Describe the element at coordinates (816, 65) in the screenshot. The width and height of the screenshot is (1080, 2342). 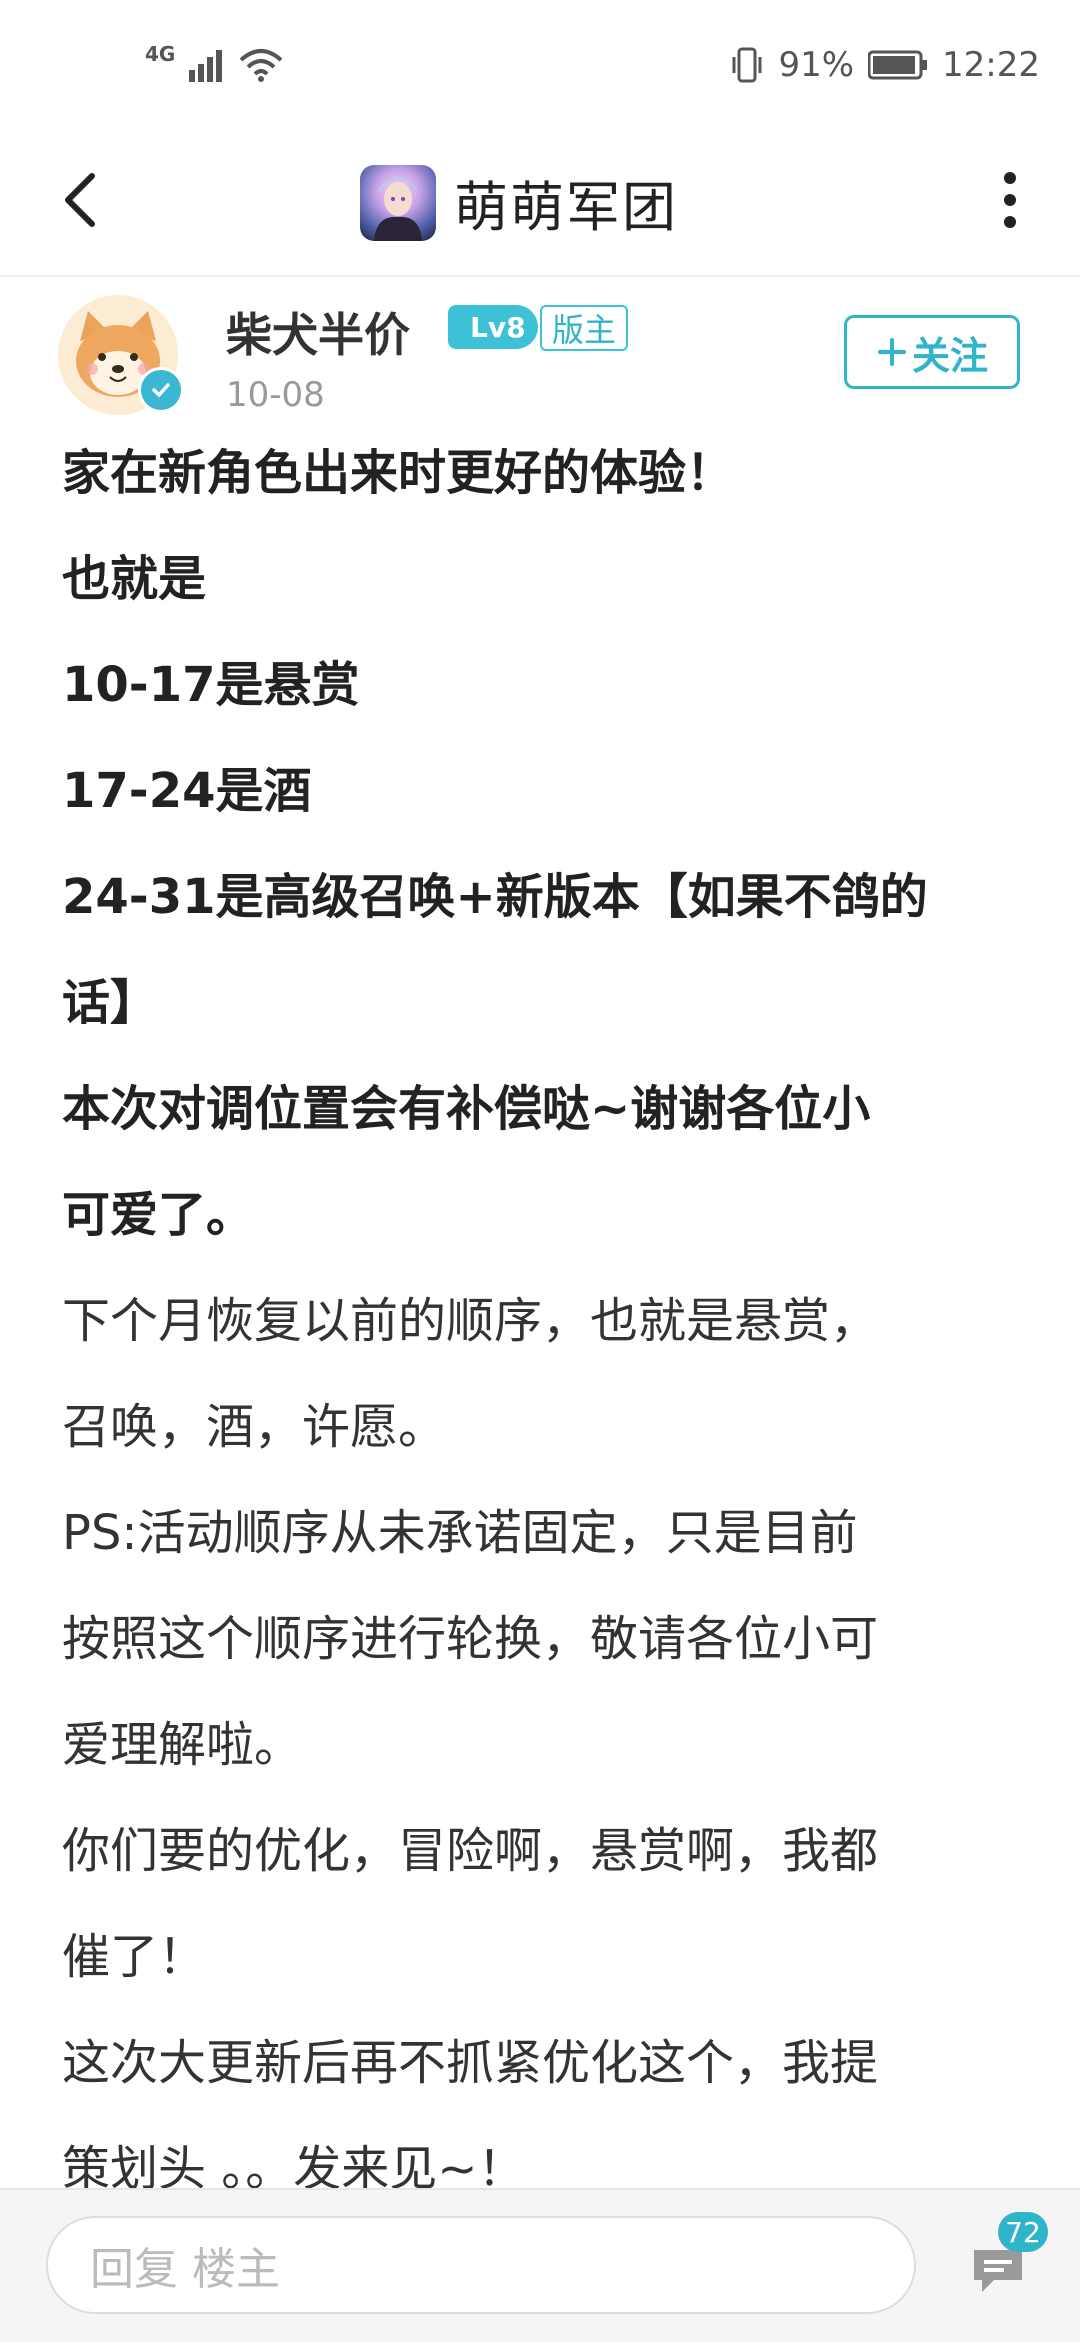
I see `battery-percent: 91%` at that location.